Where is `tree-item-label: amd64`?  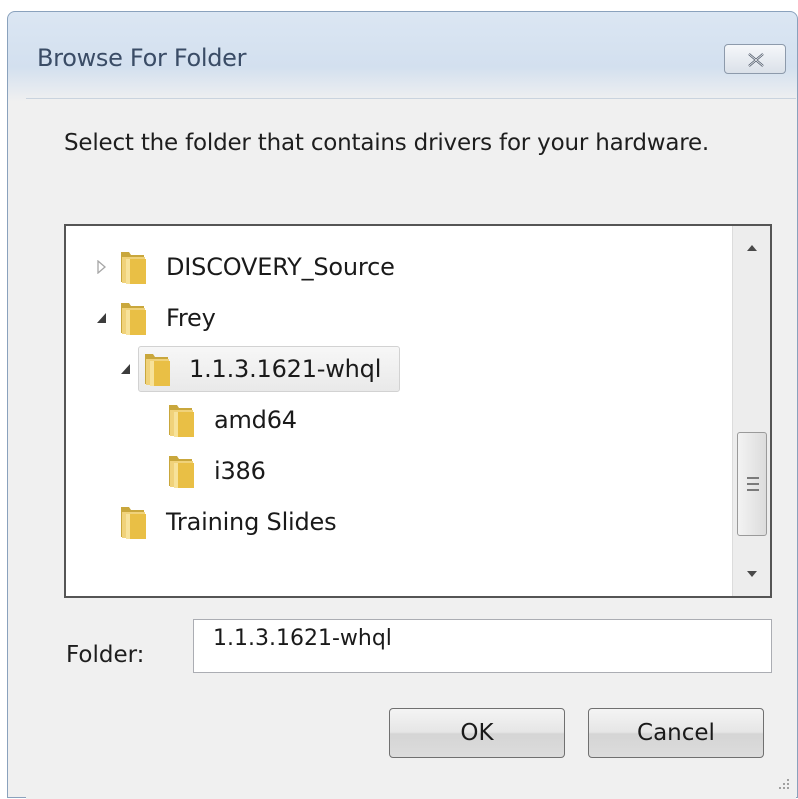
tree-item-label: amd64 is located at coordinates (255, 420).